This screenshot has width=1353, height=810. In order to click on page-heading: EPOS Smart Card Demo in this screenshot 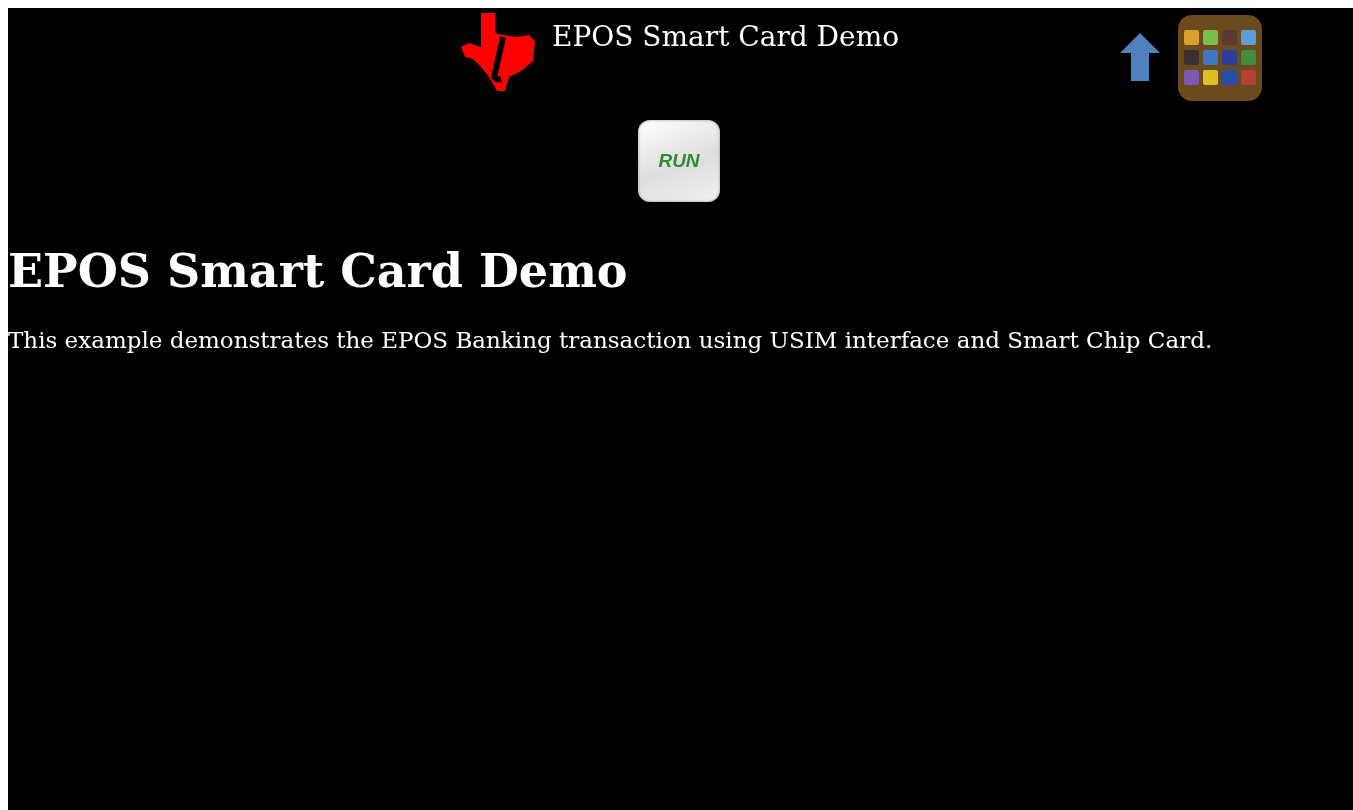, I will do `click(318, 272)`.